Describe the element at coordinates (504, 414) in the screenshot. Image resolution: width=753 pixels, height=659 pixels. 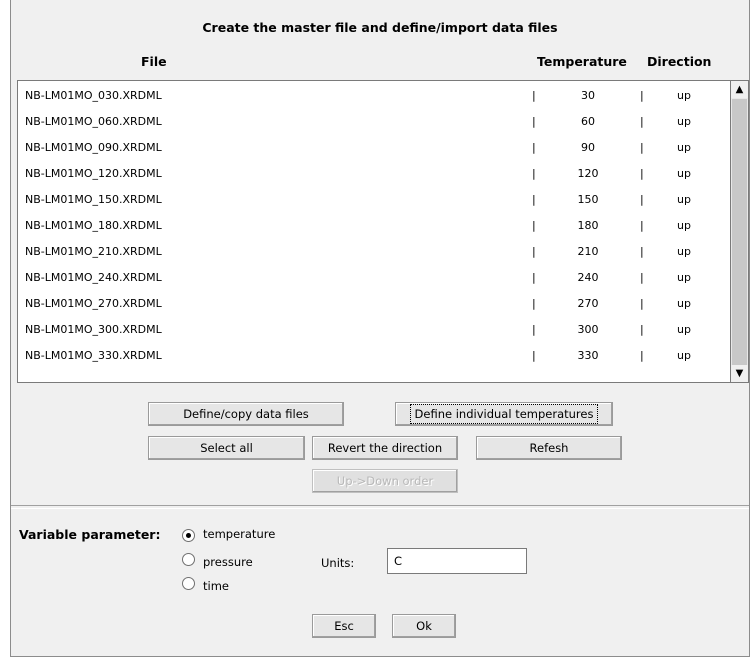
I see `define-individual-temperatures-button: Define individual temperatures` at that location.